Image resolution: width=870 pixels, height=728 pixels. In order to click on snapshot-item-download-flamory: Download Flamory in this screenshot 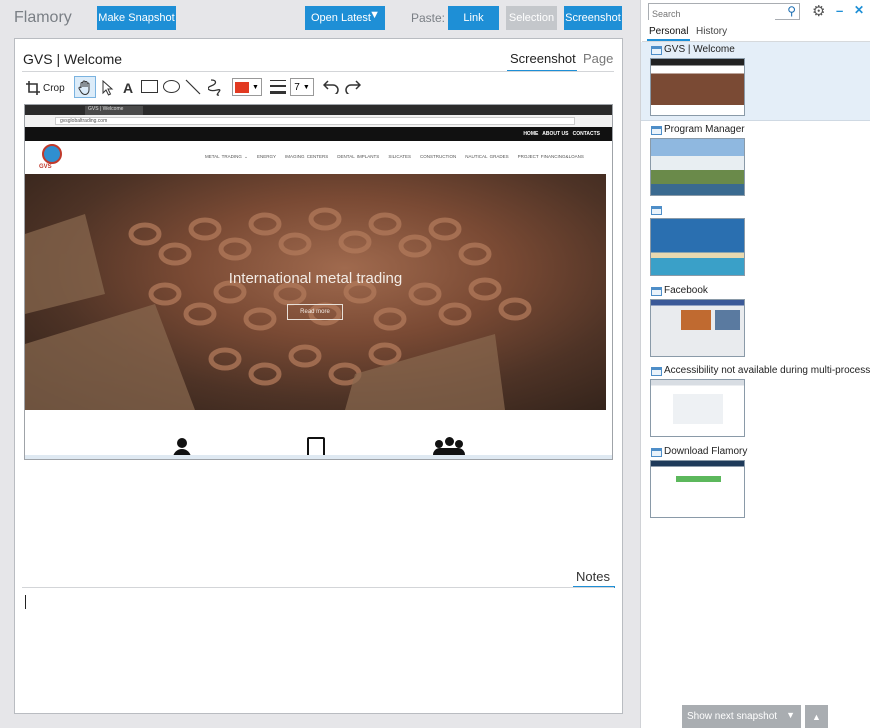, I will do `click(755, 483)`.